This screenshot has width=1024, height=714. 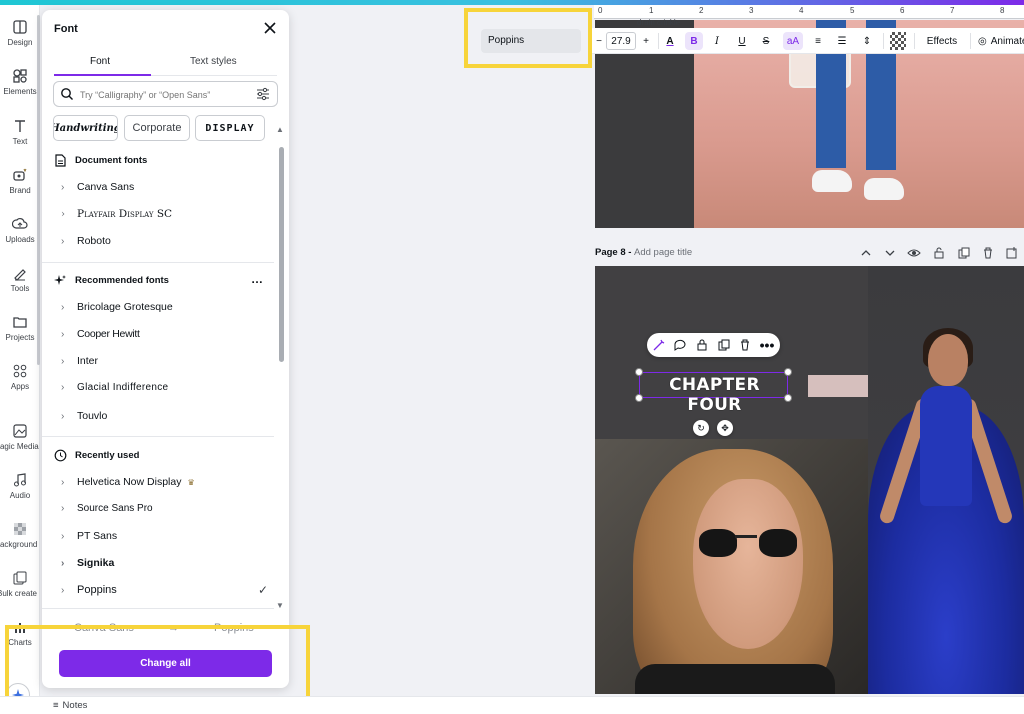 I want to click on font-item-source-sans: › Source Sans Pro, so click(x=166, y=508).